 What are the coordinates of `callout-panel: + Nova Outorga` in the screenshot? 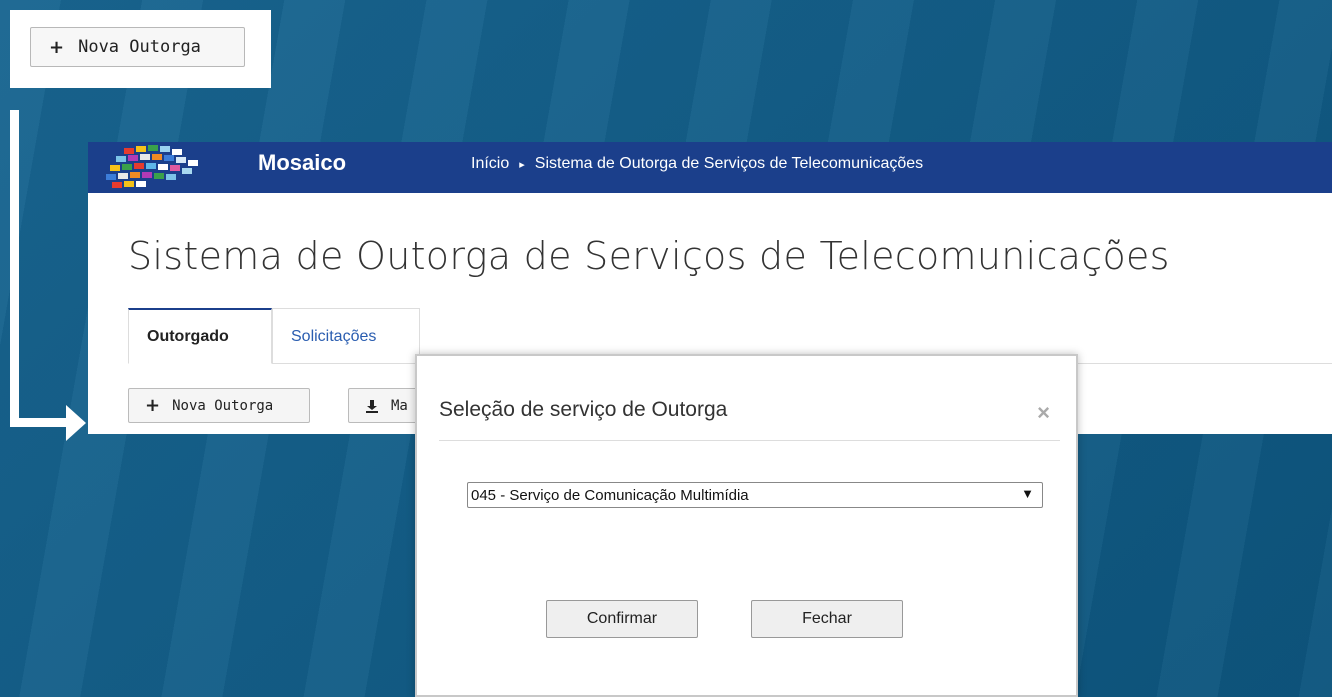 It's located at (140, 49).